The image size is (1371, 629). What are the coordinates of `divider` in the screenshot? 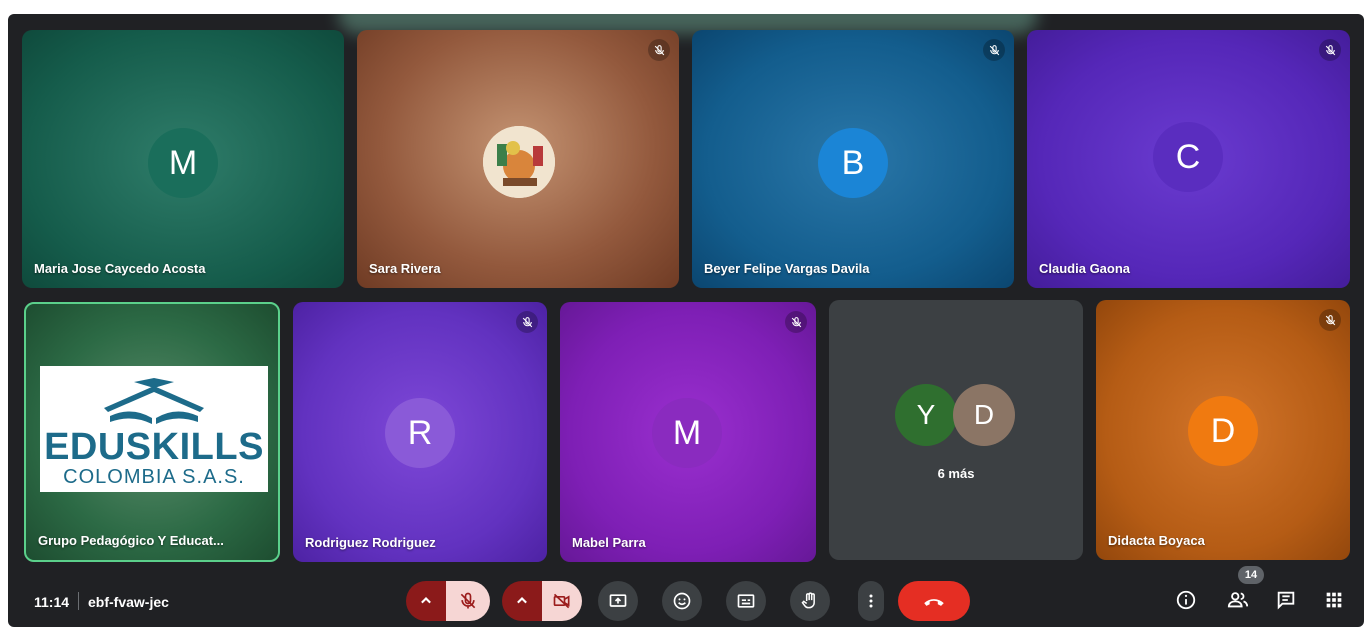 It's located at (78, 601).